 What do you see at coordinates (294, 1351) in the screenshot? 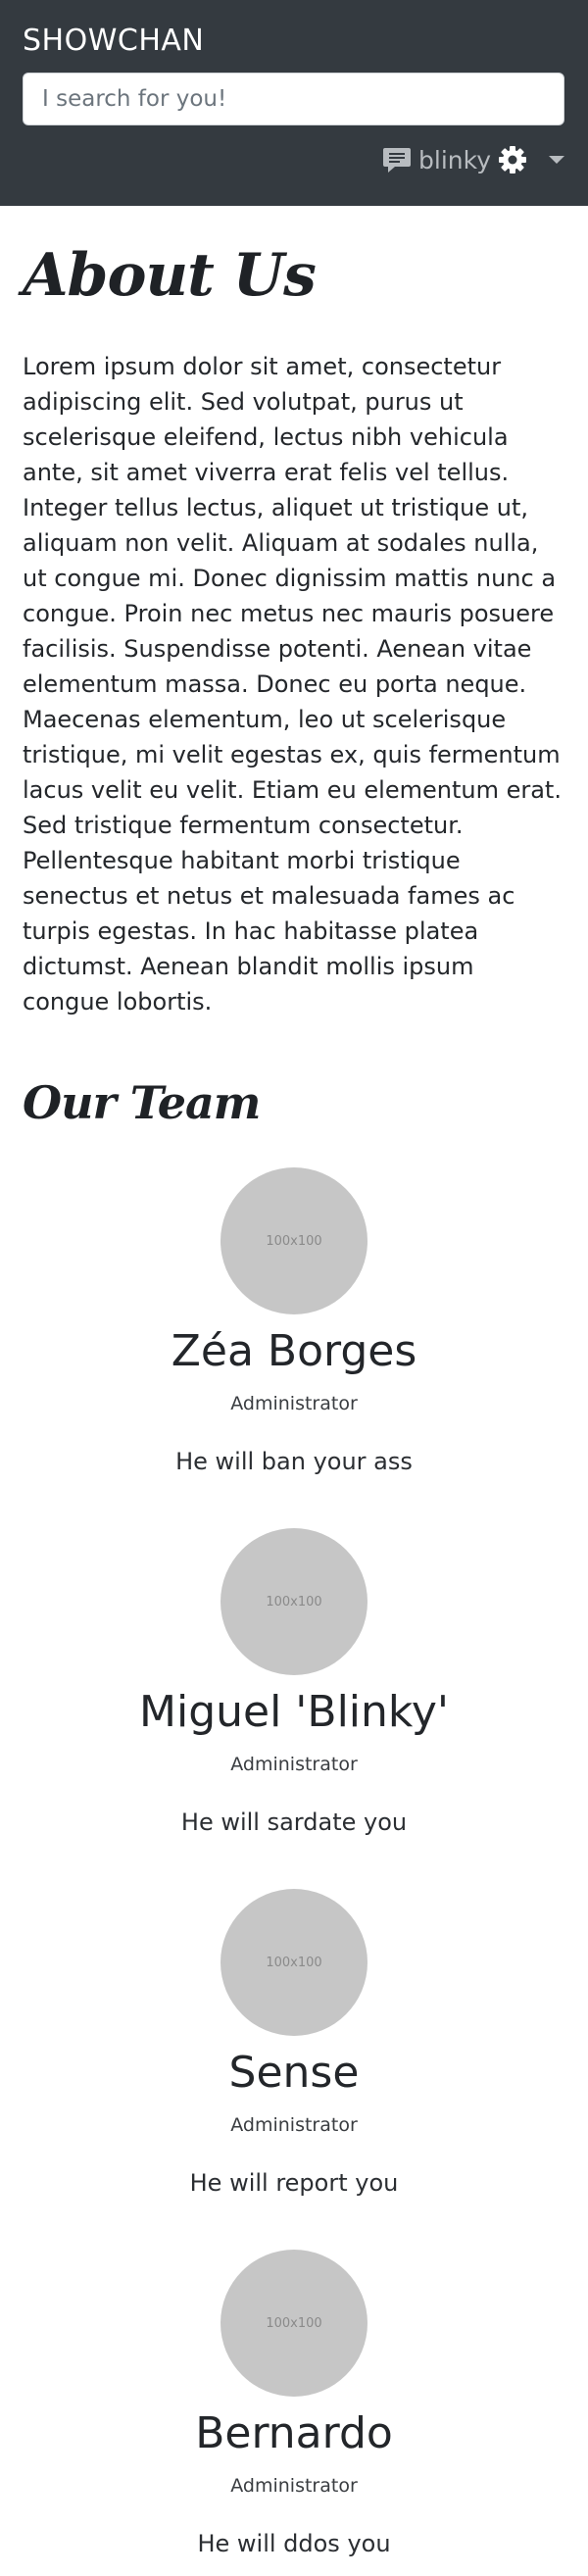
I see `member-name: Zéa Borges` at bounding box center [294, 1351].